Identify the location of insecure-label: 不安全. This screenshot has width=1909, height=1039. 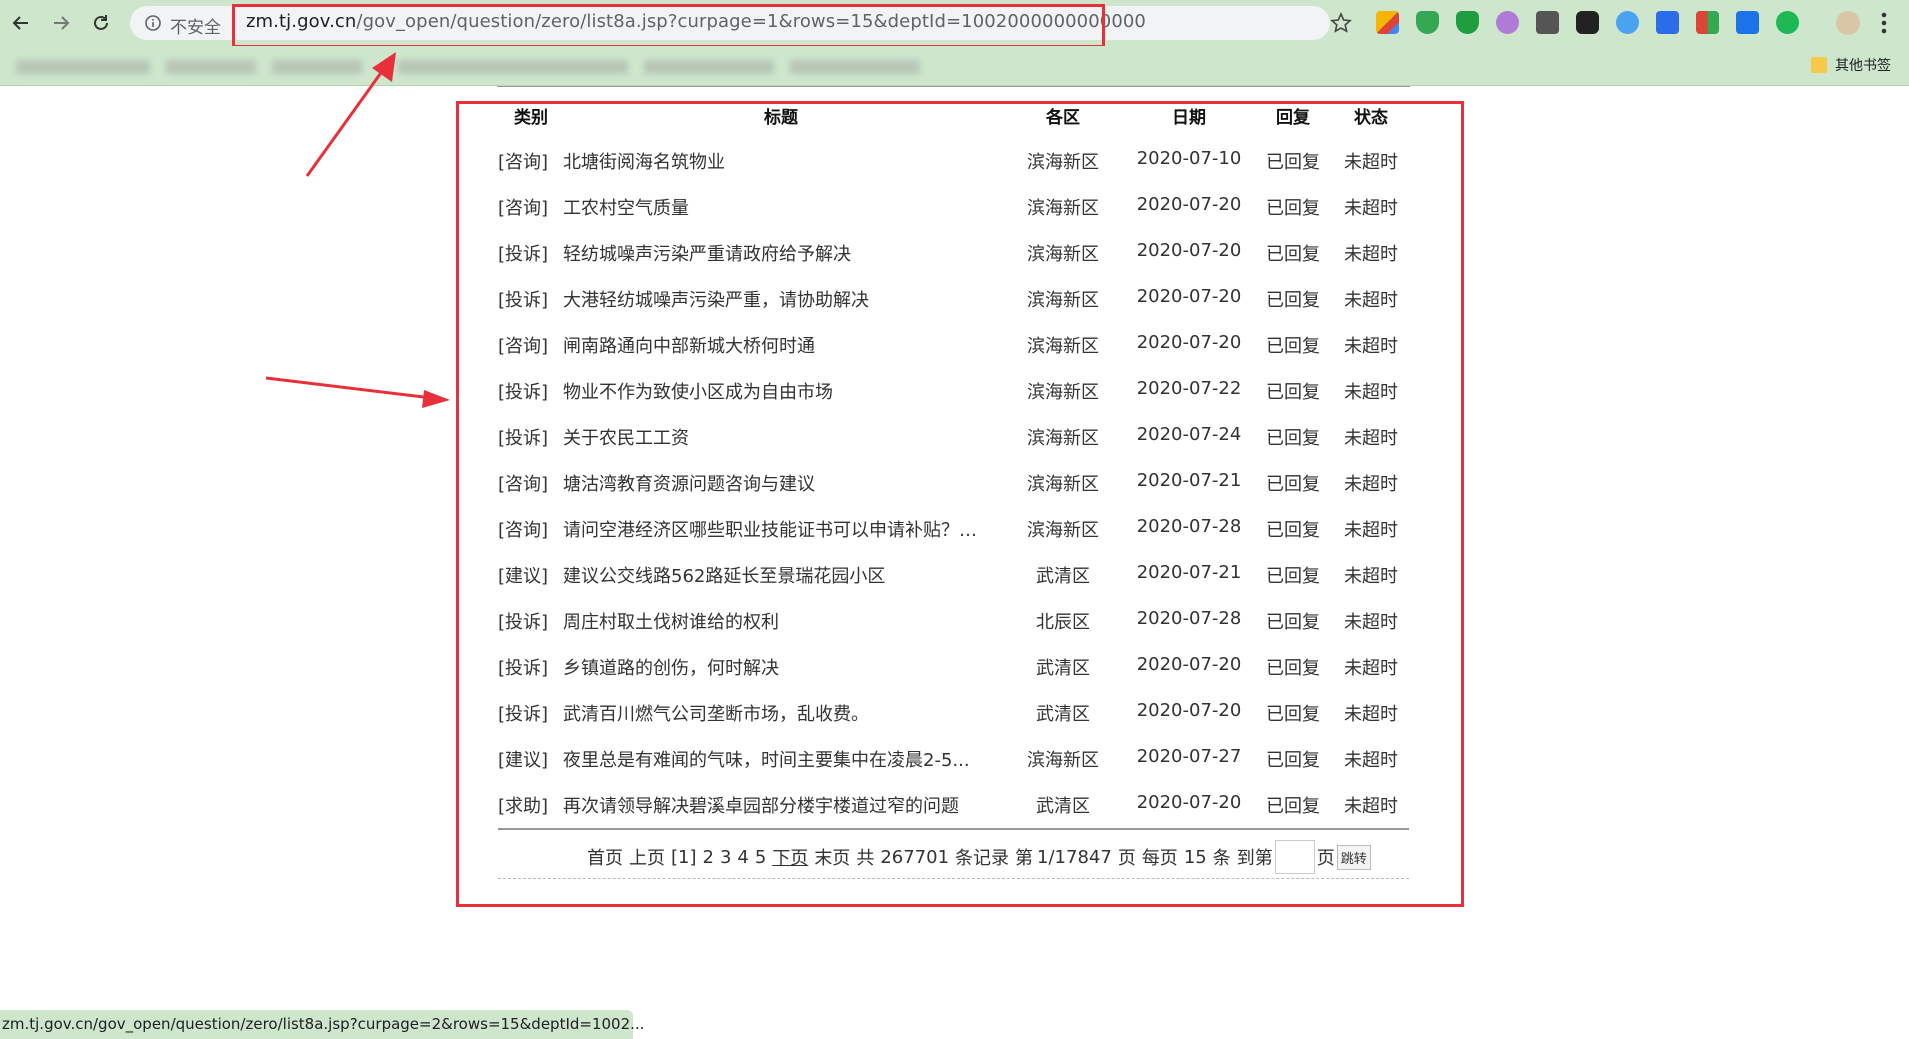
(195, 25).